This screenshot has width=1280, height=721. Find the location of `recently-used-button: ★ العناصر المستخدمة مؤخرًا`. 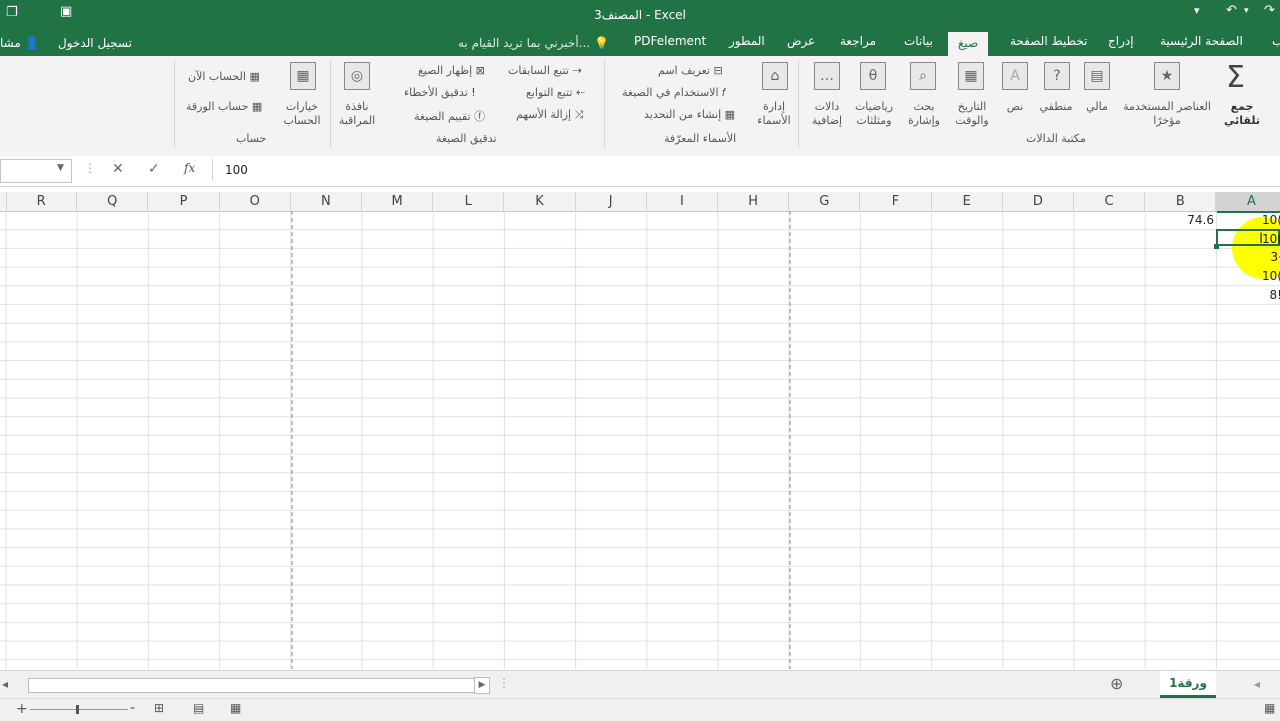

recently-used-button: ★ العناصر المستخدمة مؤخرًا is located at coordinates (1167, 95).